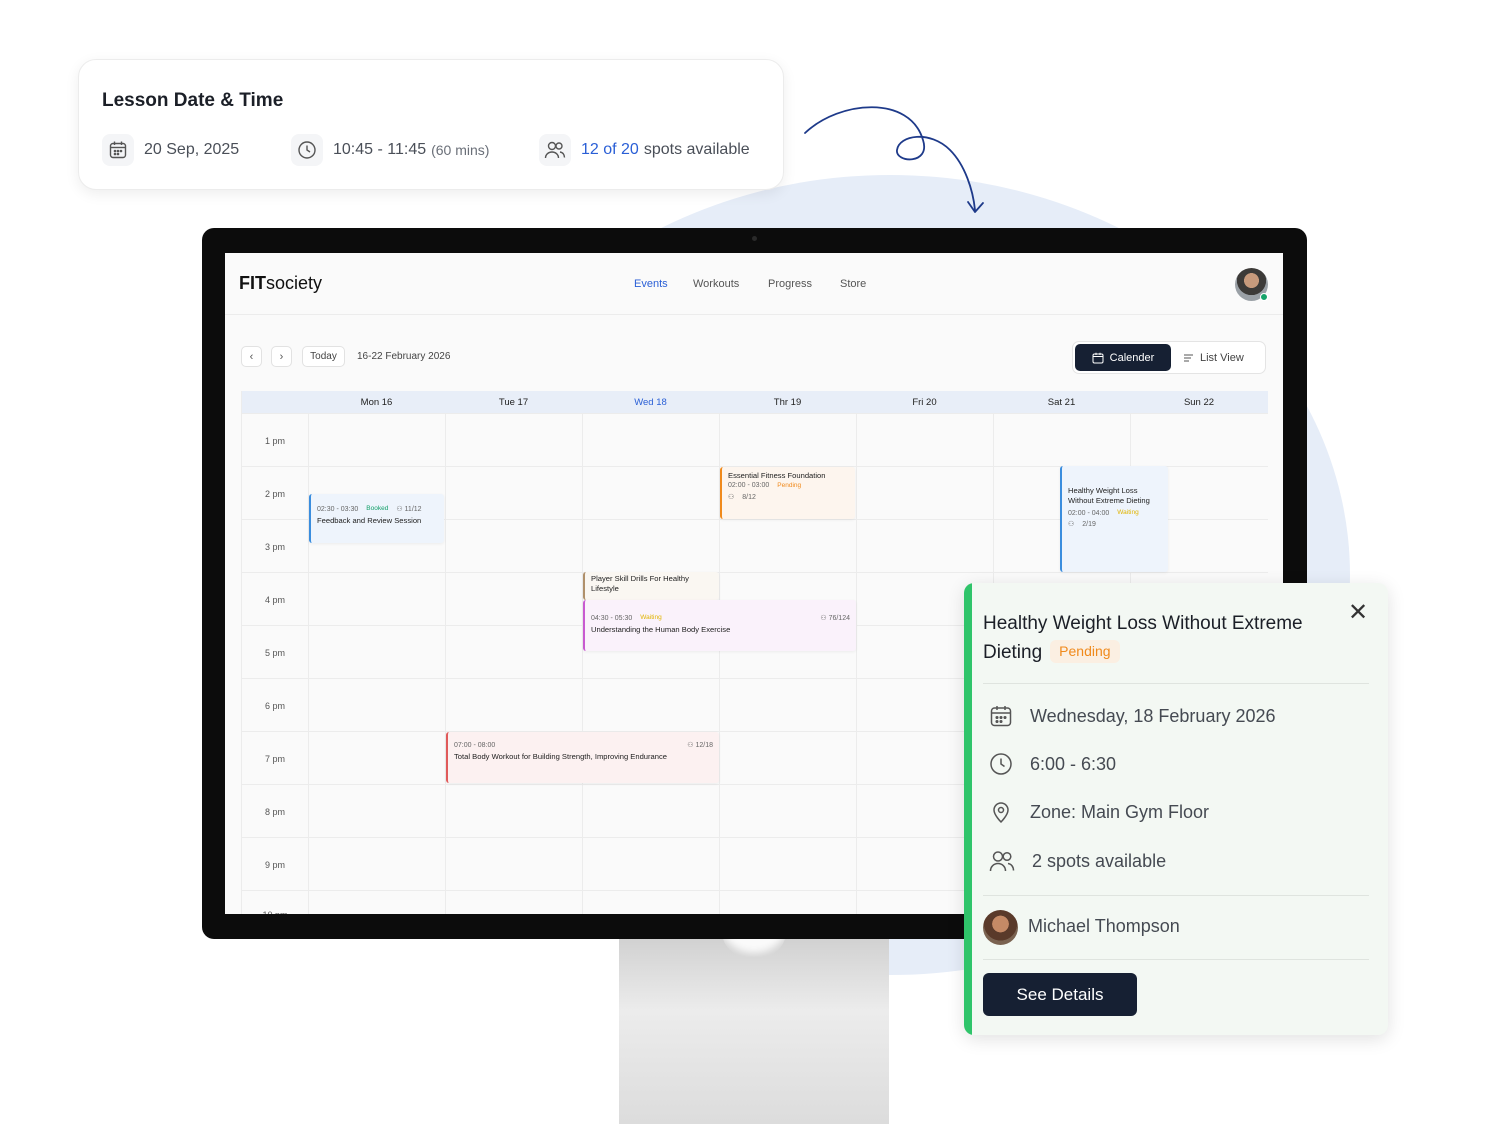 The image size is (1500, 1124). Describe the element at coordinates (1073, 763) in the screenshot. I see `popover-time: 6:00 - 6:30` at that location.